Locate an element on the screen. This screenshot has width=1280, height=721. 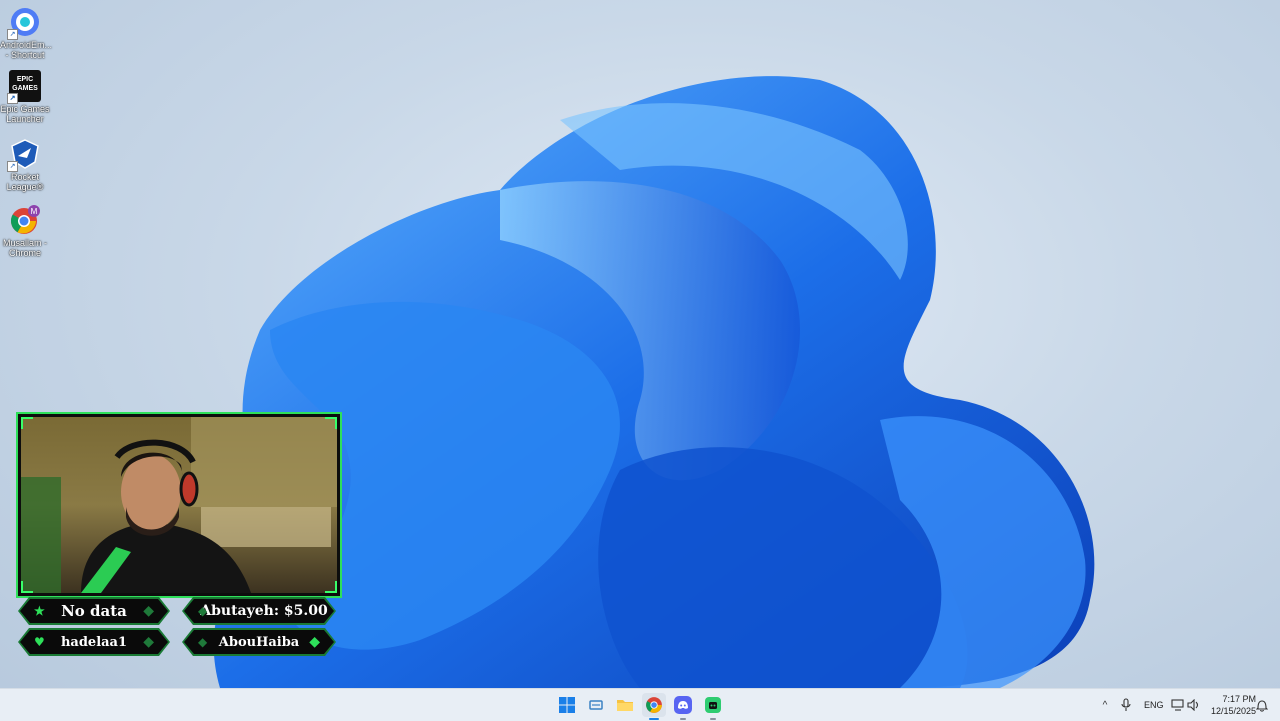
task-view-icon is located at coordinates (596, 705).